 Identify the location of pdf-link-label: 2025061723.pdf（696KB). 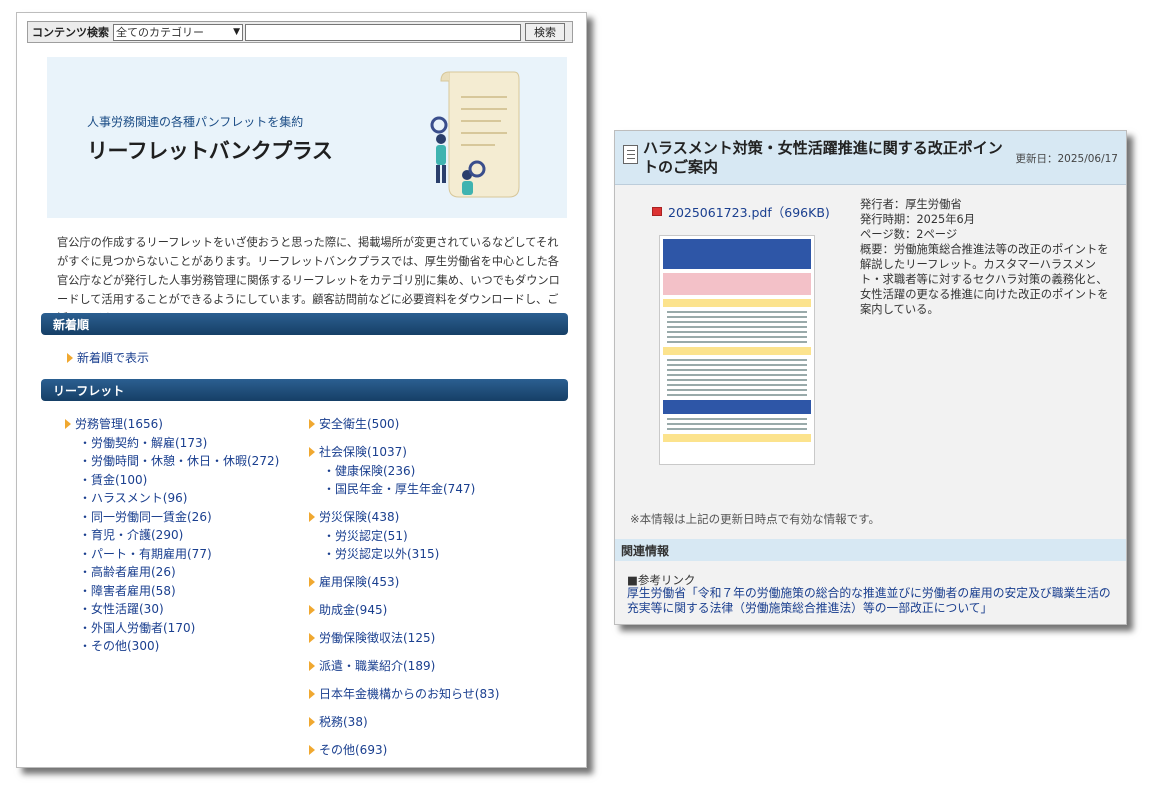
(749, 212).